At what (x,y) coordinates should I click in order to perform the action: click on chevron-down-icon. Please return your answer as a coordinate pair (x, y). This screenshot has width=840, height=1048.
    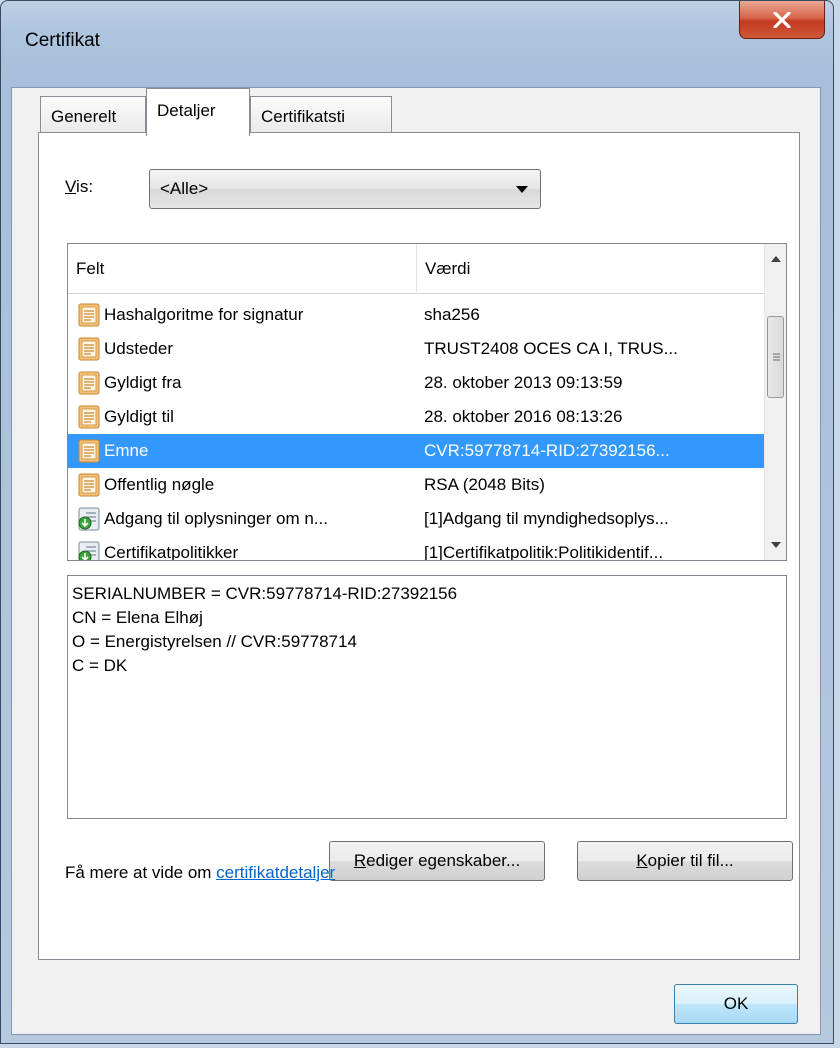
    Looking at the image, I should click on (522, 189).